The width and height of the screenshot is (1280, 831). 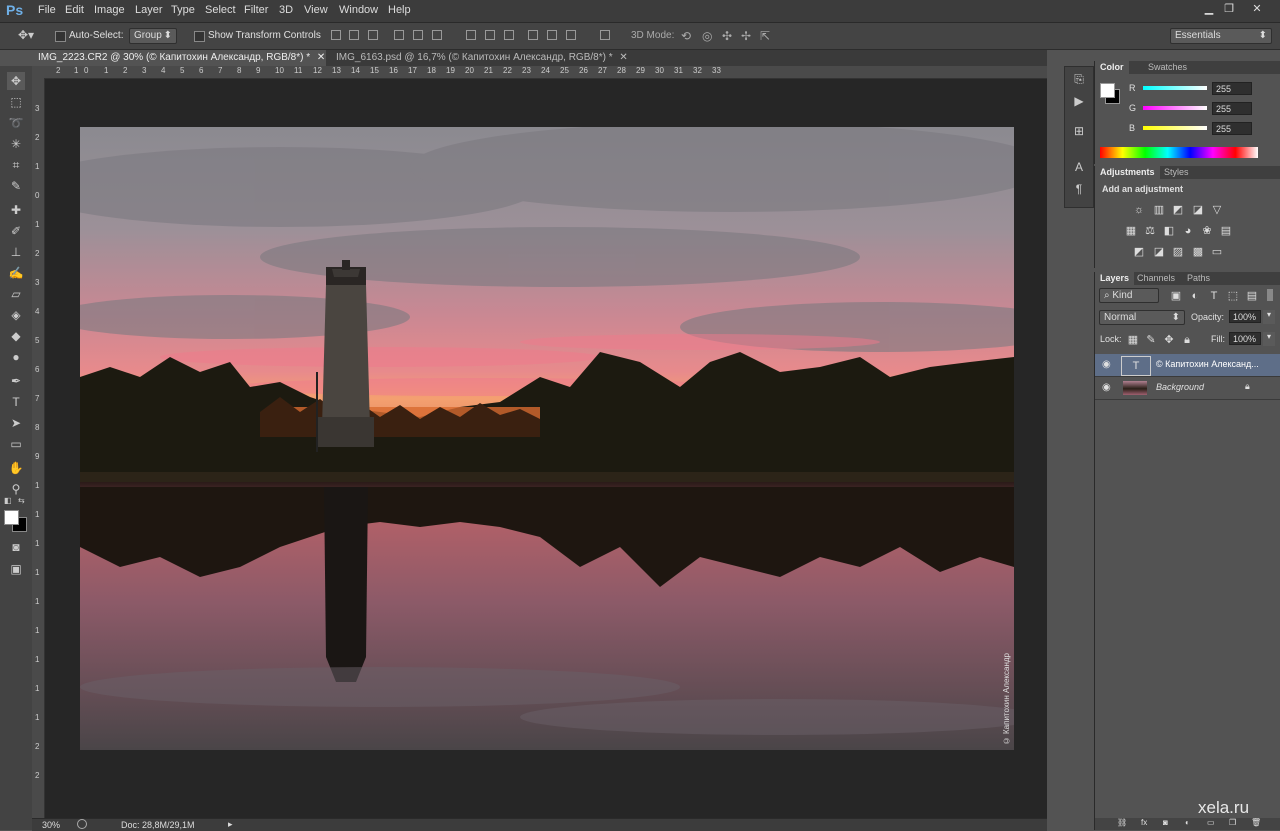 What do you see at coordinates (358, 10) in the screenshot?
I see `menu-window: Window` at bounding box center [358, 10].